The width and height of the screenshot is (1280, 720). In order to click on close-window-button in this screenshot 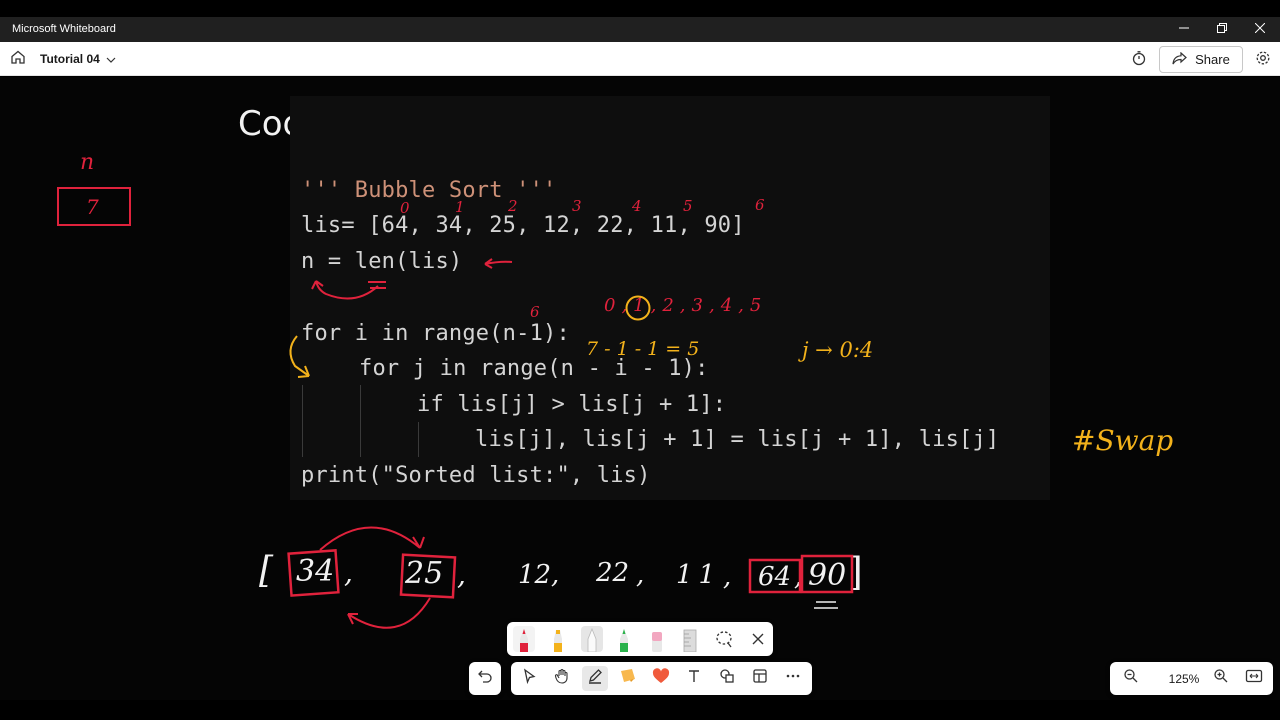, I will do `click(1260, 29)`.